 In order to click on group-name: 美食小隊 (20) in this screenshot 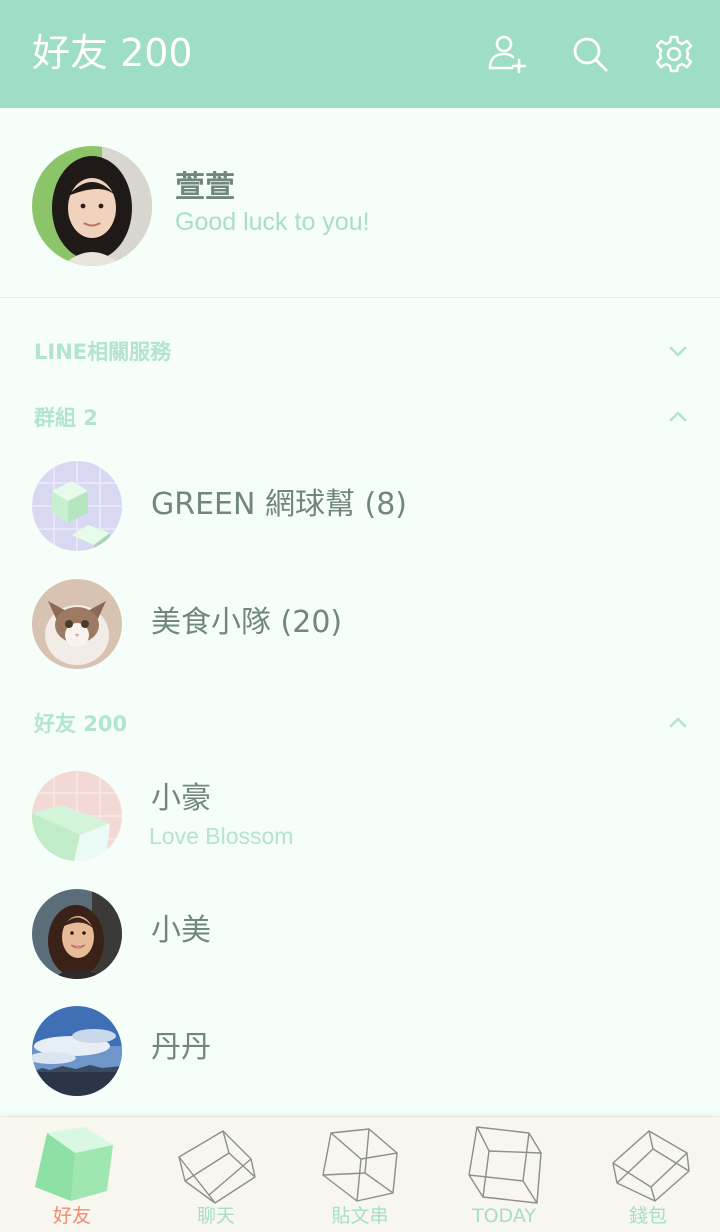, I will do `click(247, 622)`.